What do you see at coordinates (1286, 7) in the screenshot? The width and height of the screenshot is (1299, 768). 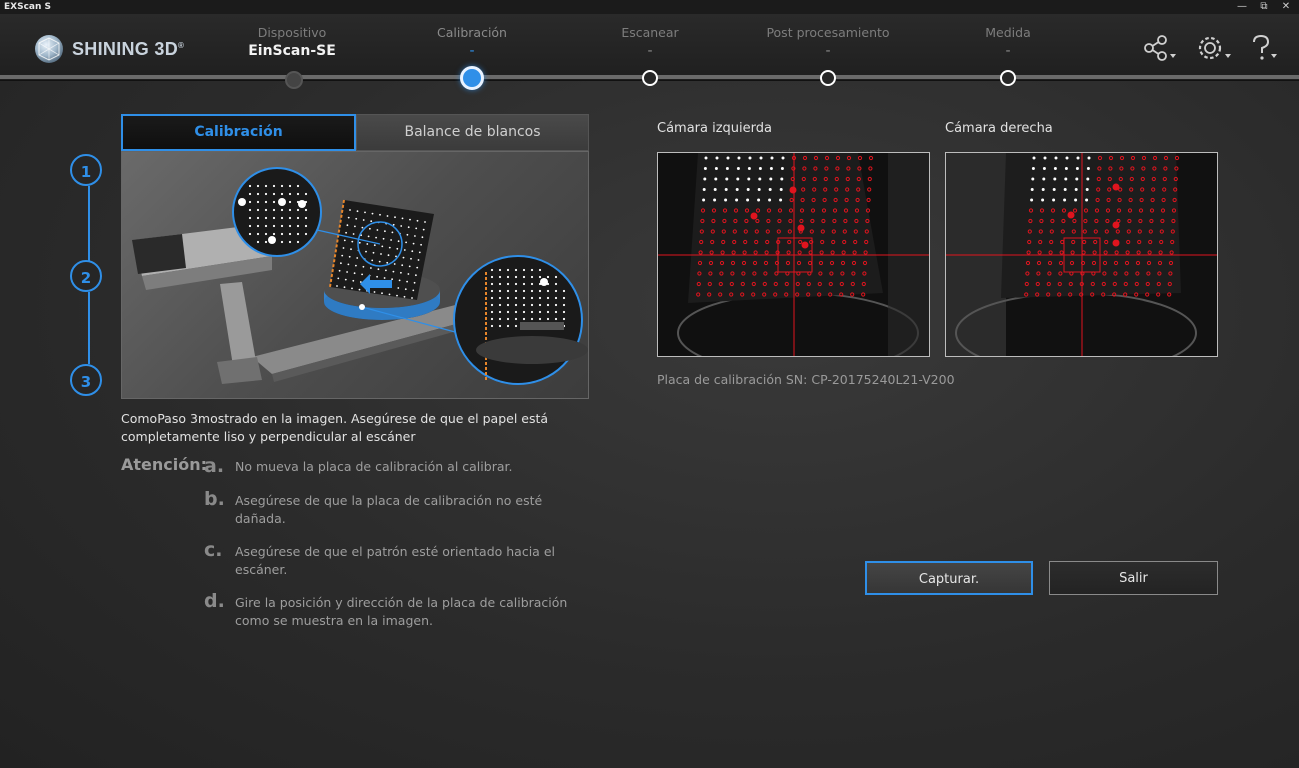 I see `close-icon: ✕` at bounding box center [1286, 7].